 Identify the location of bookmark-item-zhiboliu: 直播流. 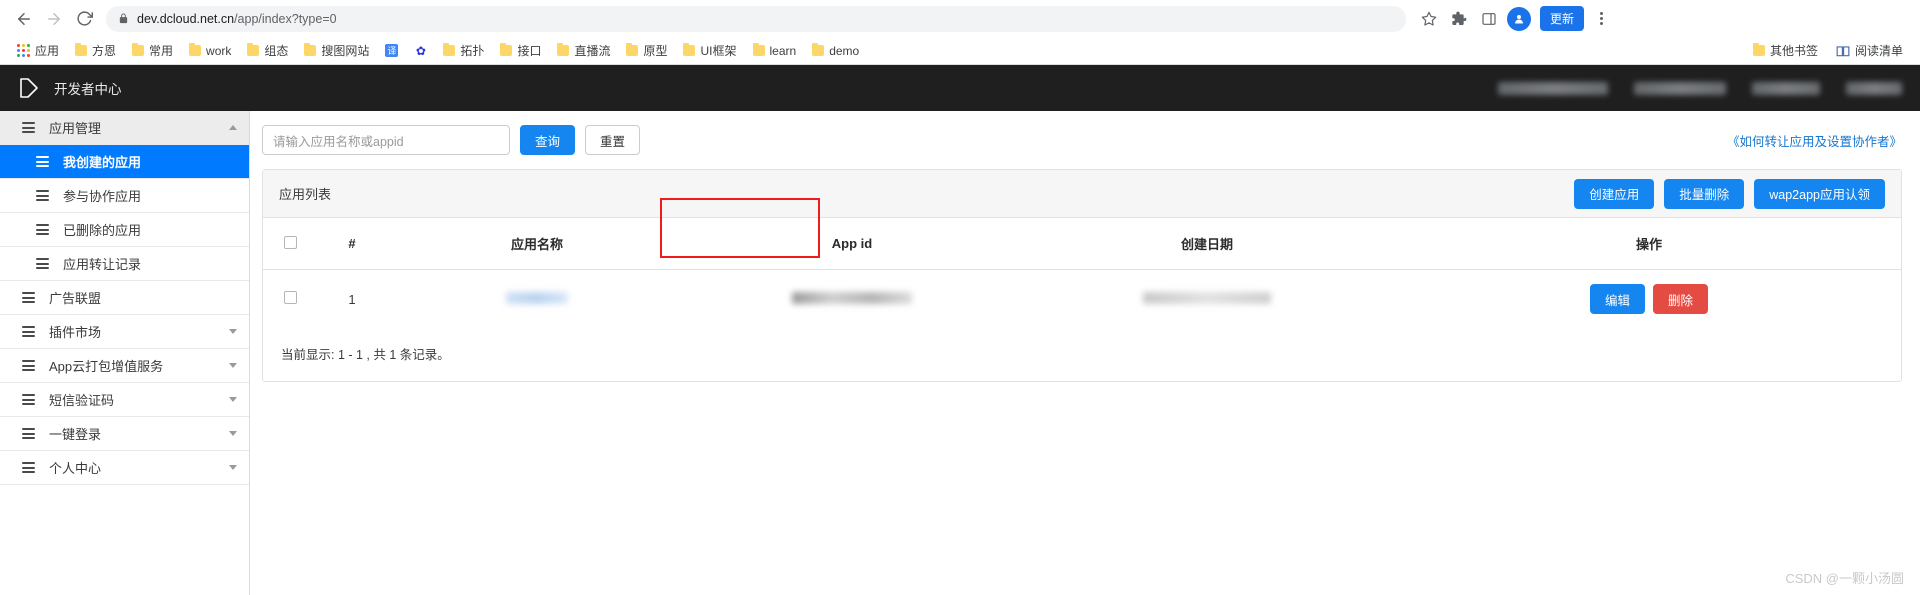
(583, 50).